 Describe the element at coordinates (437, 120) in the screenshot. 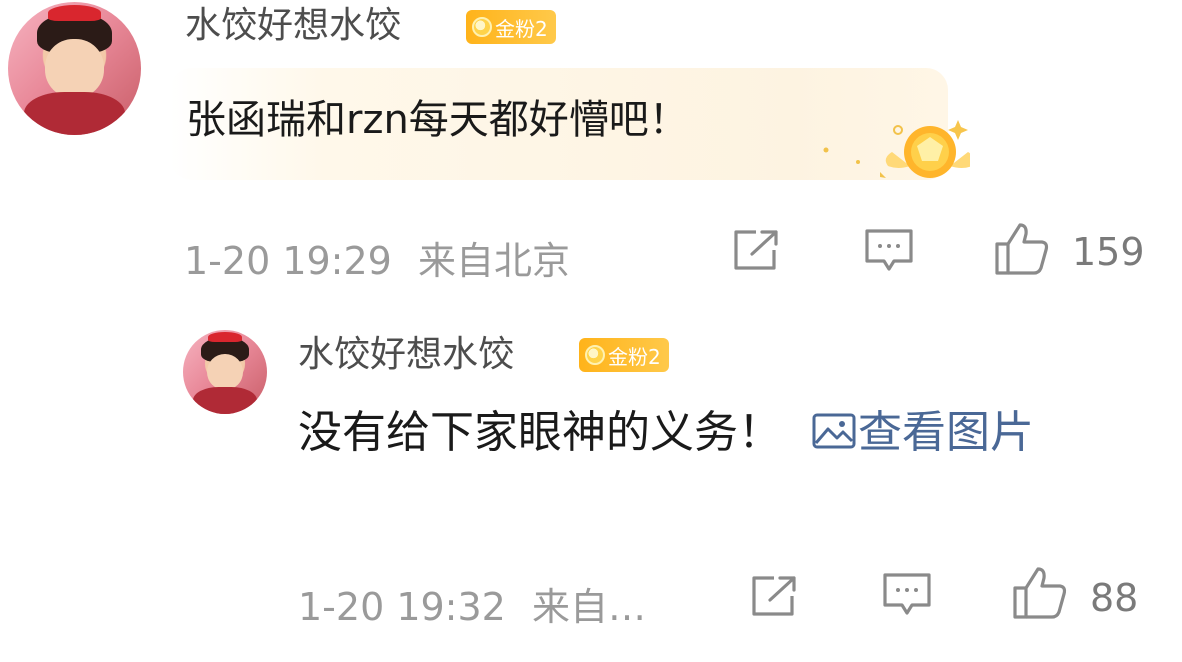

I see `comment-text: 张函瑞和rzn每天都好懵吧！` at that location.